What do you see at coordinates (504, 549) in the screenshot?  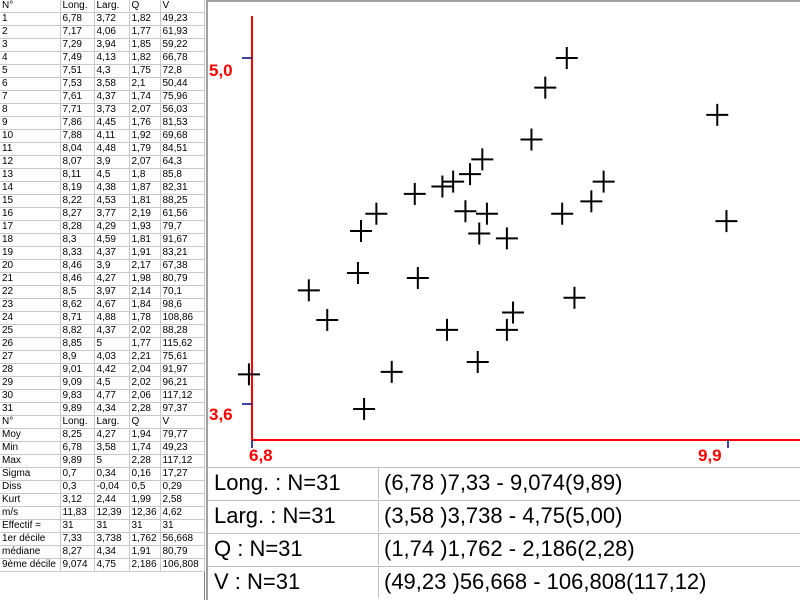 I see `summary-row: Q : N=31 (1,74 )1,762 - 2,186(2,28)` at bounding box center [504, 549].